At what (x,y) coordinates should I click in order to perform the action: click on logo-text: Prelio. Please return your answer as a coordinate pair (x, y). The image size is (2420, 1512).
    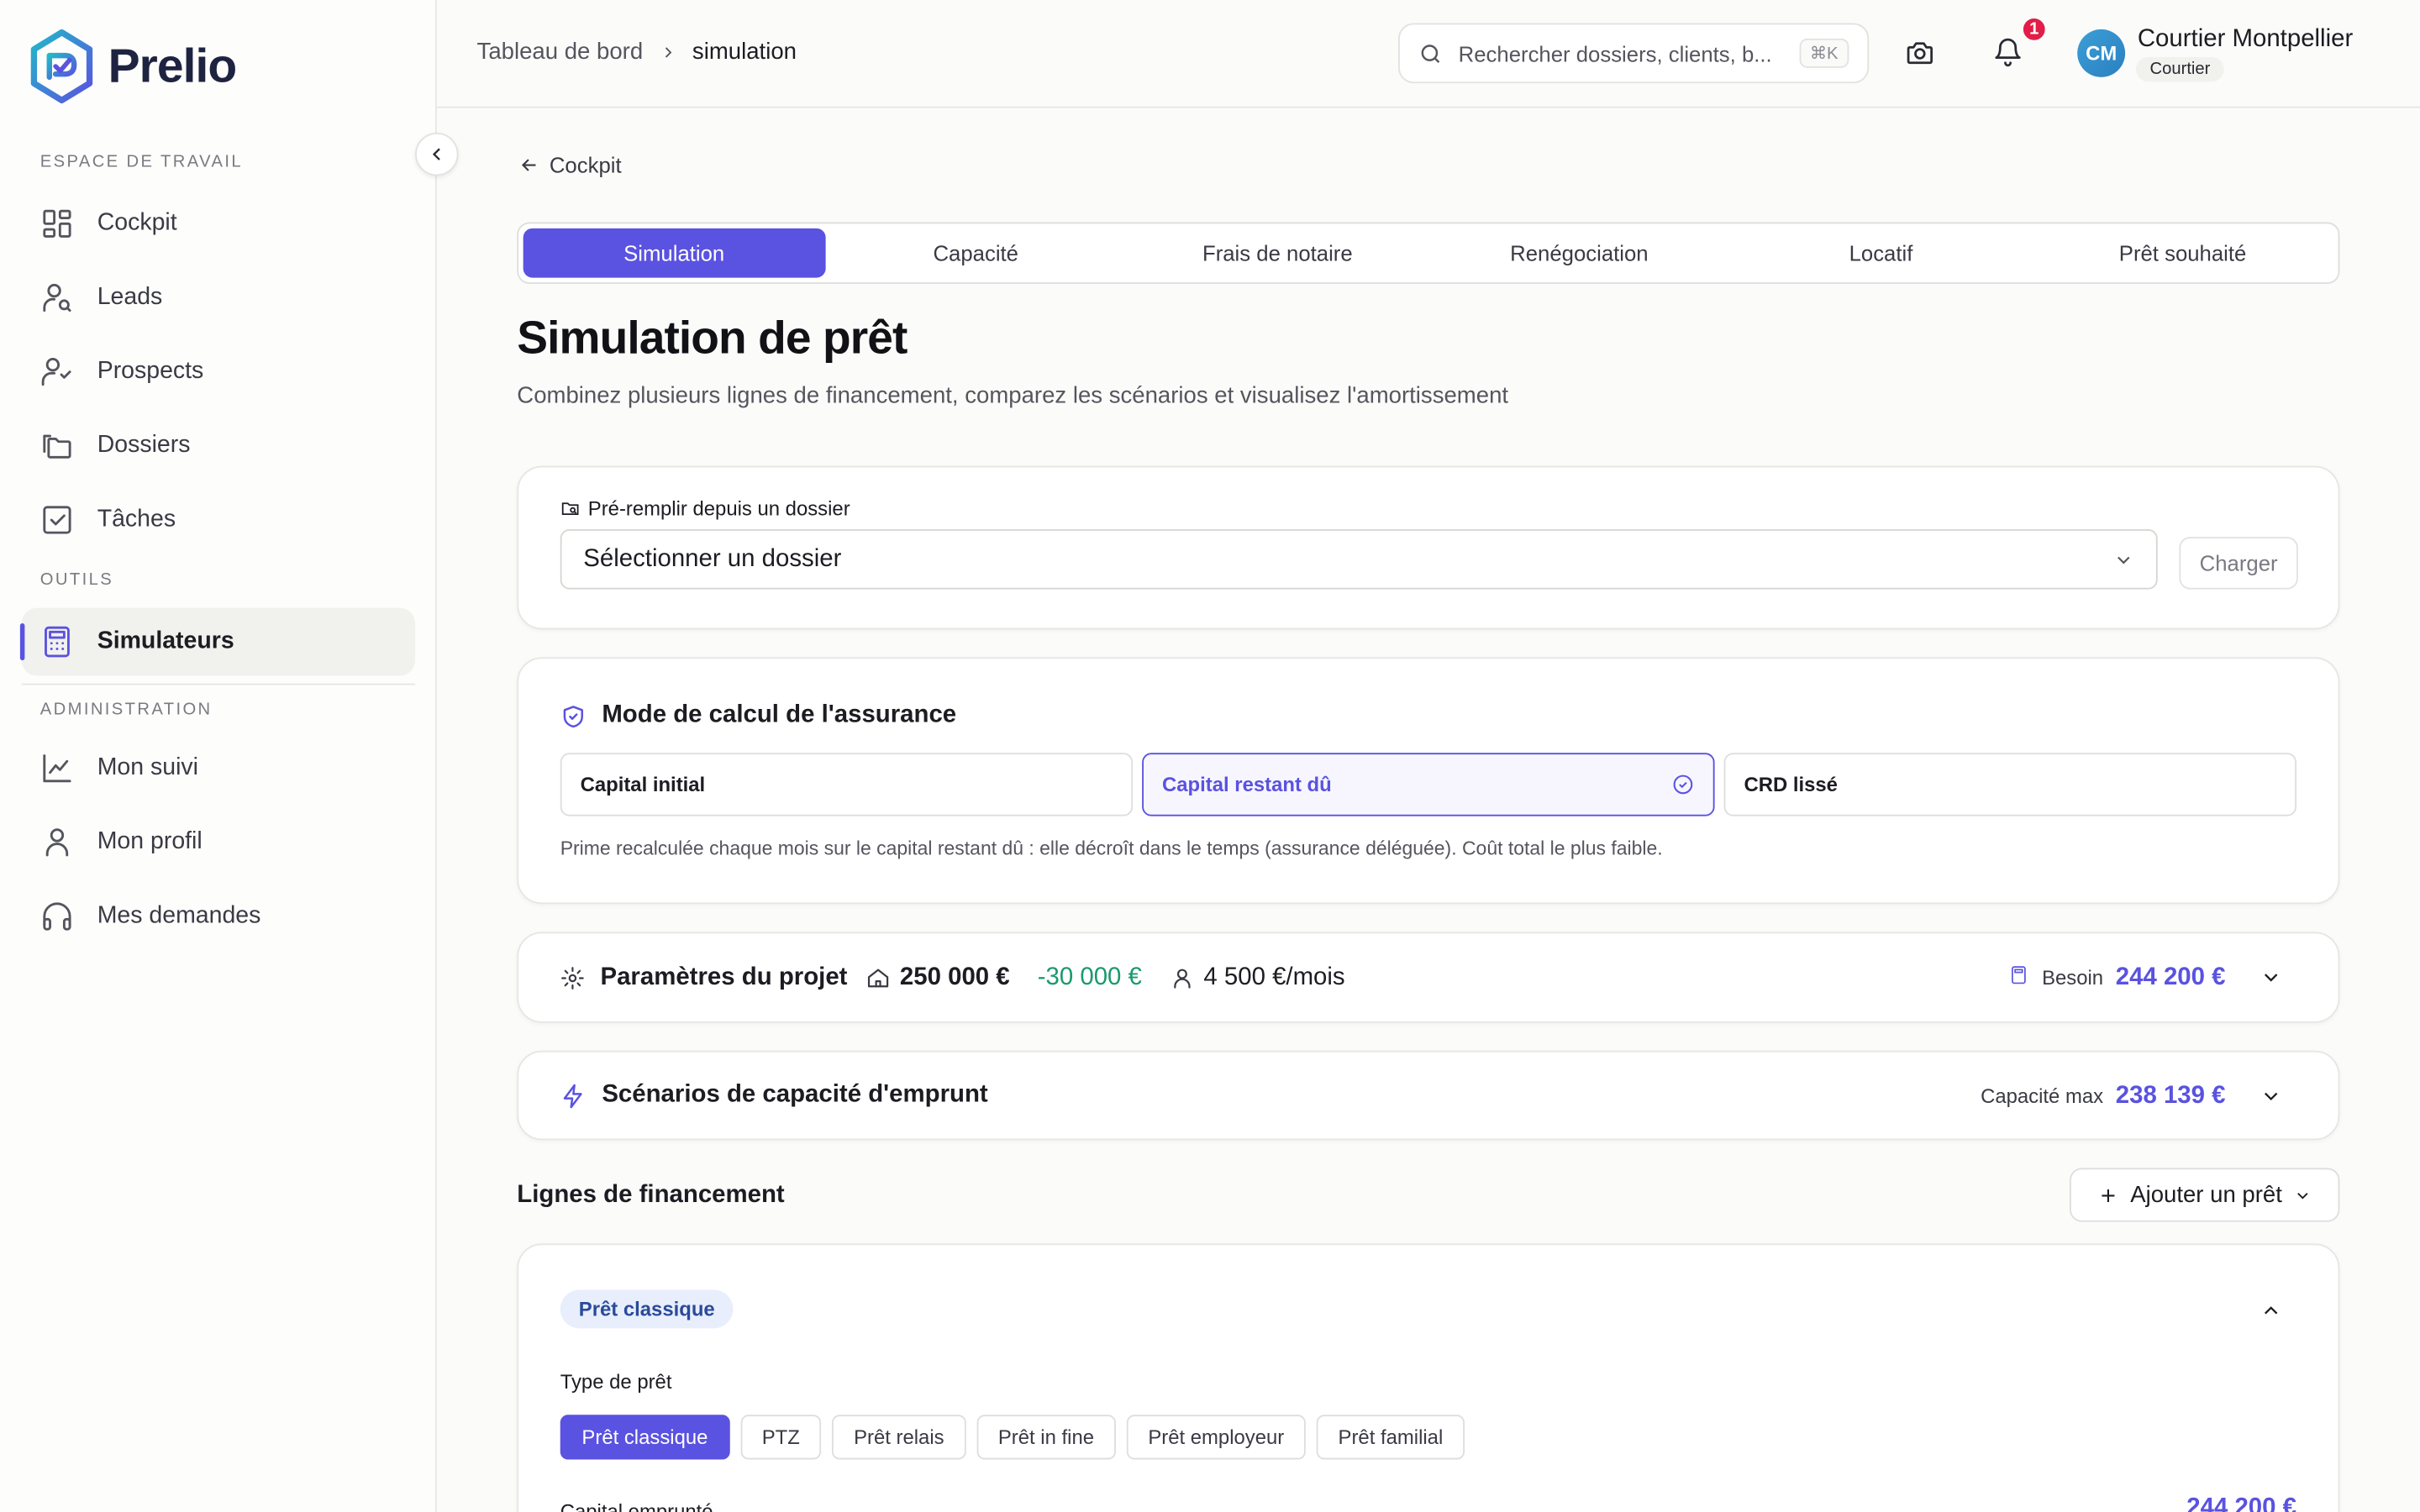
    Looking at the image, I should click on (173, 65).